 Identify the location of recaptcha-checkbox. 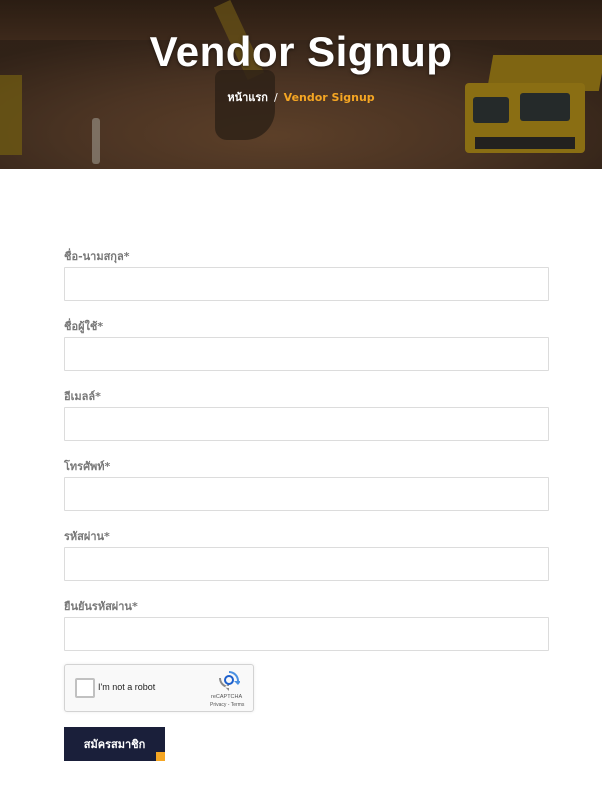
(85, 688).